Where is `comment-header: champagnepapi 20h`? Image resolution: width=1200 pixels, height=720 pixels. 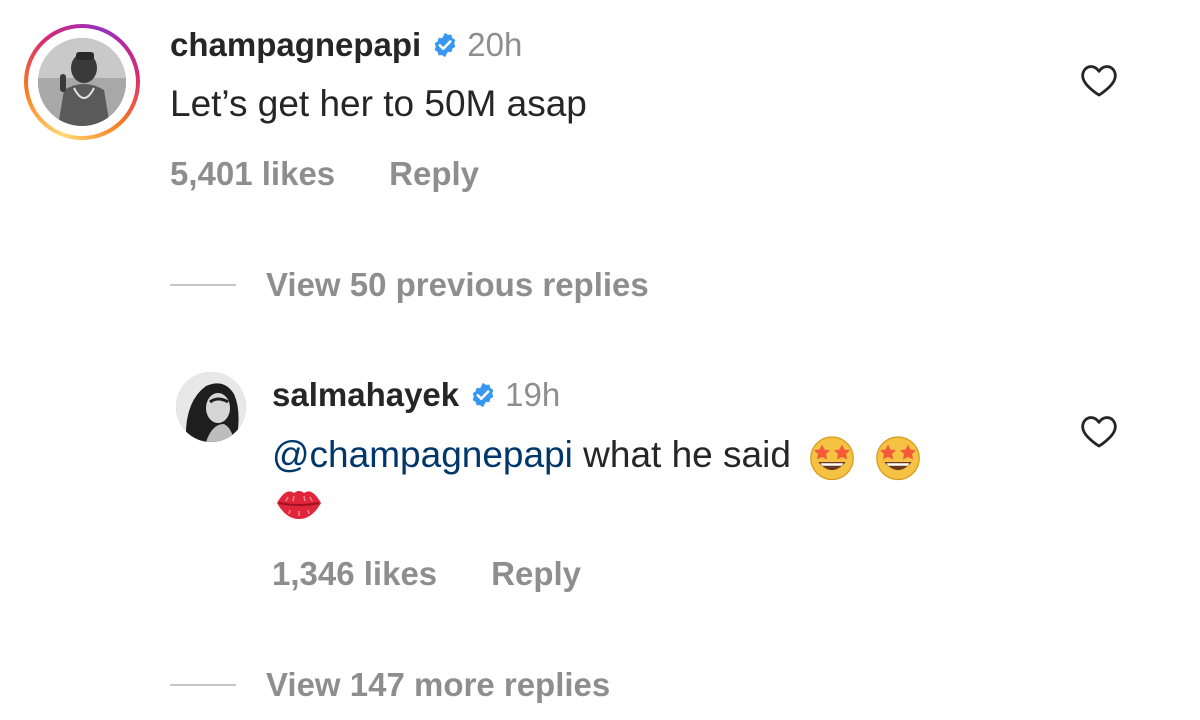 comment-header: champagnepapi 20h is located at coordinates (346, 45).